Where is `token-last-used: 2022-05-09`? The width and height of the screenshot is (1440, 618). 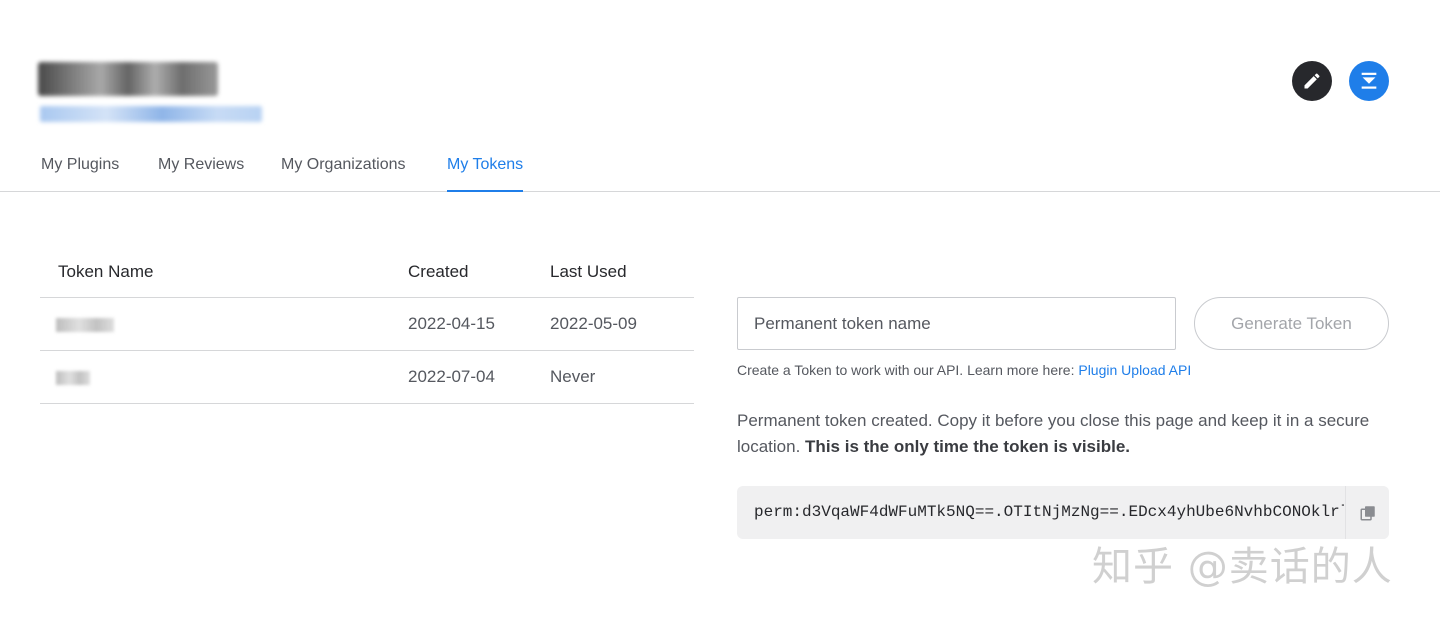
token-last-used: 2022-05-09 is located at coordinates (593, 323).